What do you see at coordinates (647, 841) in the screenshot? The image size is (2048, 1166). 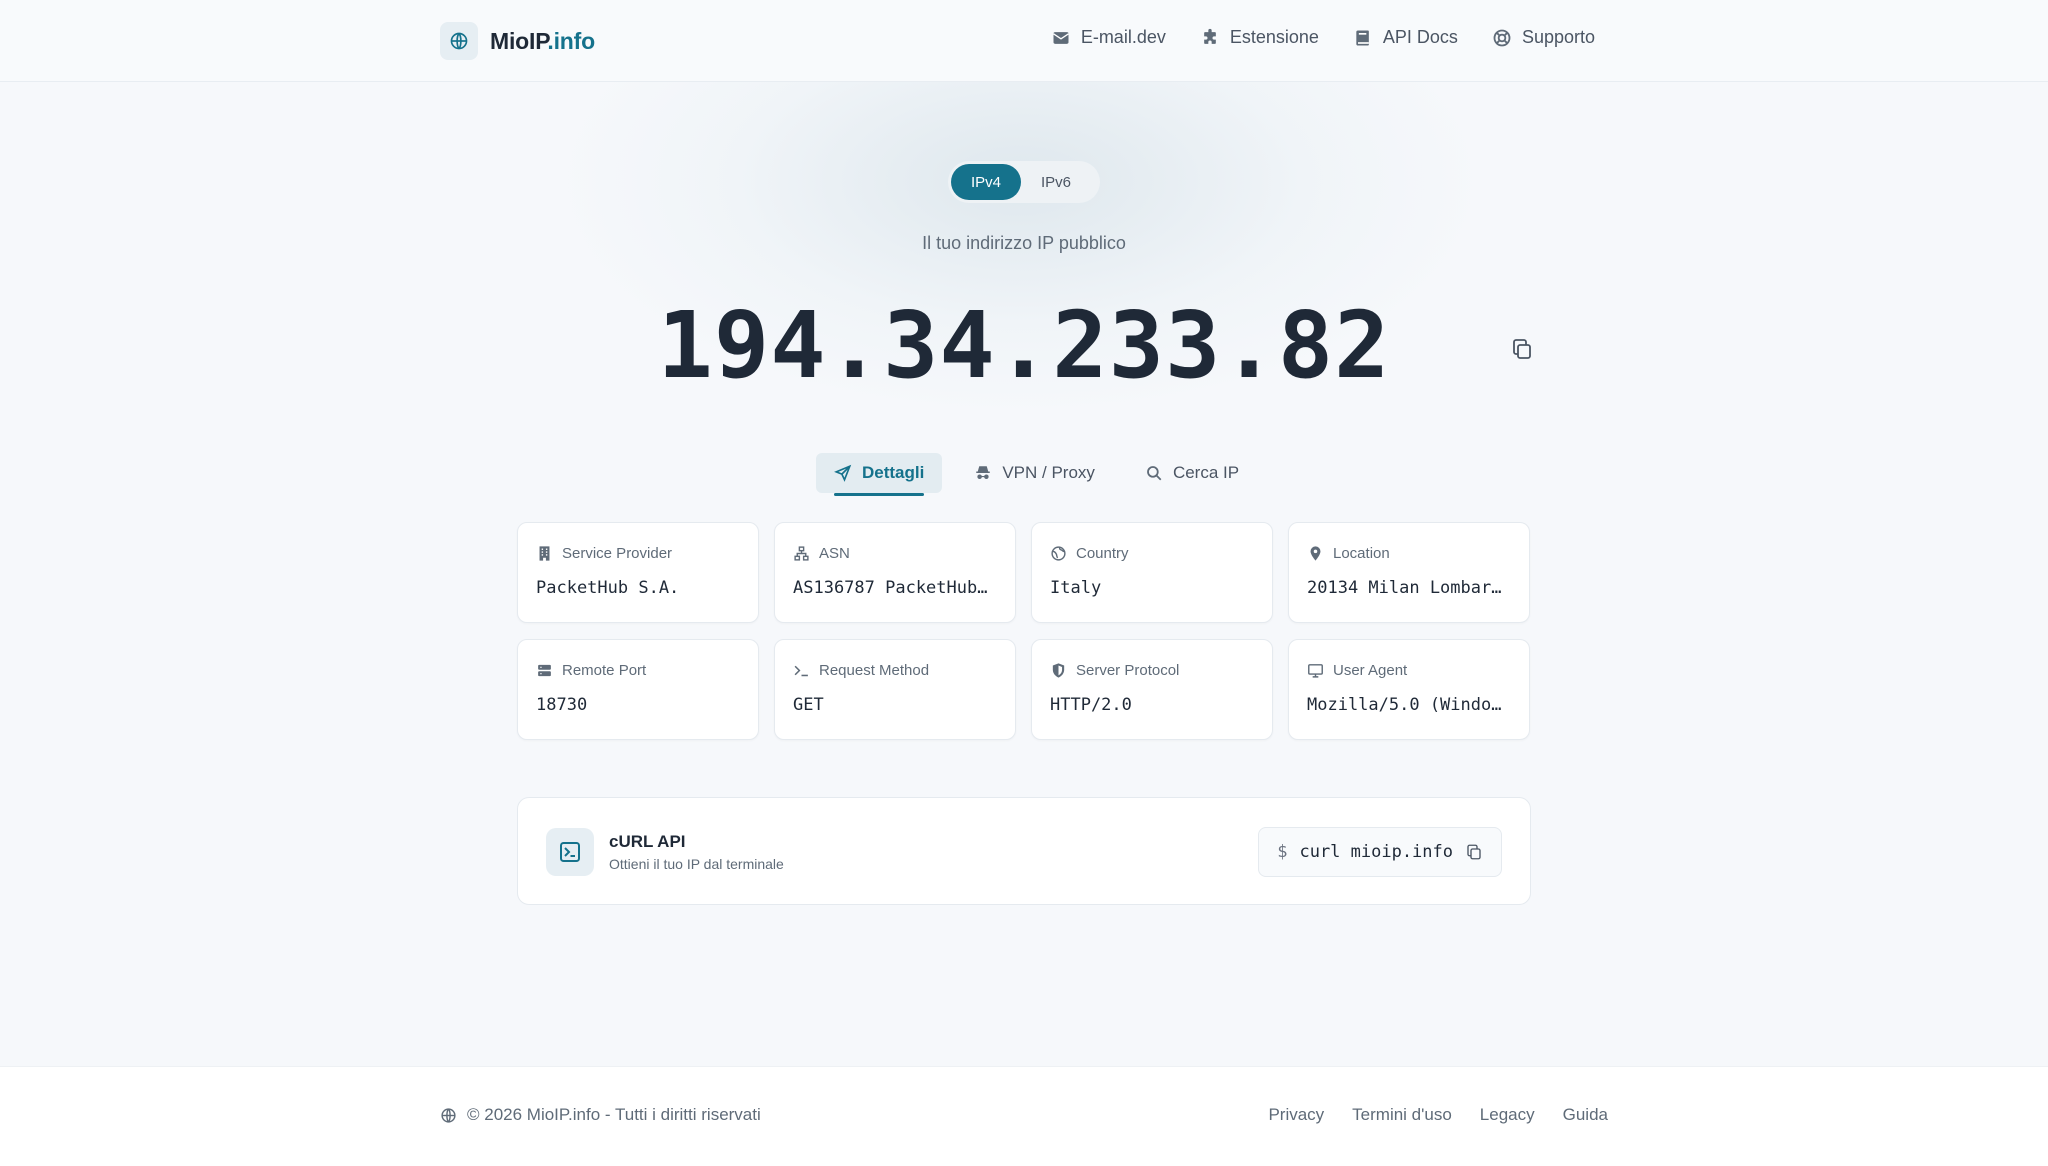 I see `curl-title: cURL API` at bounding box center [647, 841].